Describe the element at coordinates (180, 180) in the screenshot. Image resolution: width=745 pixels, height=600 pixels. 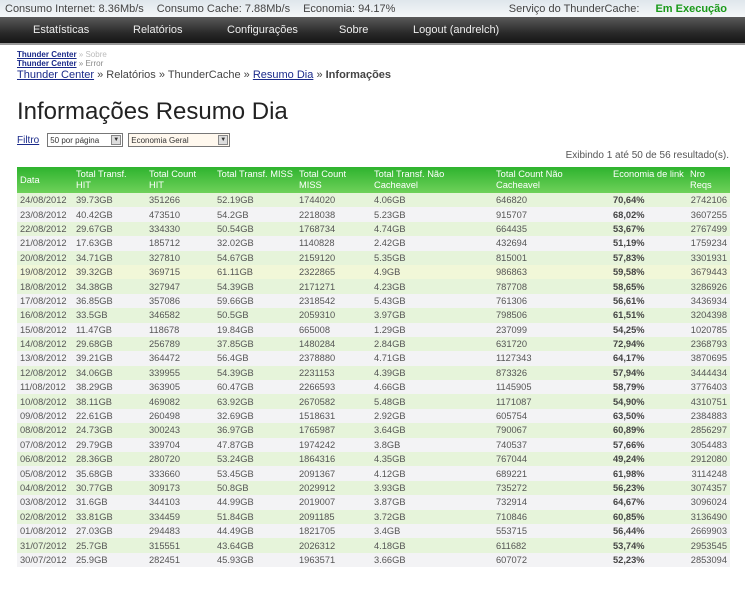
I see `column-header: Total Count HIT` at that location.